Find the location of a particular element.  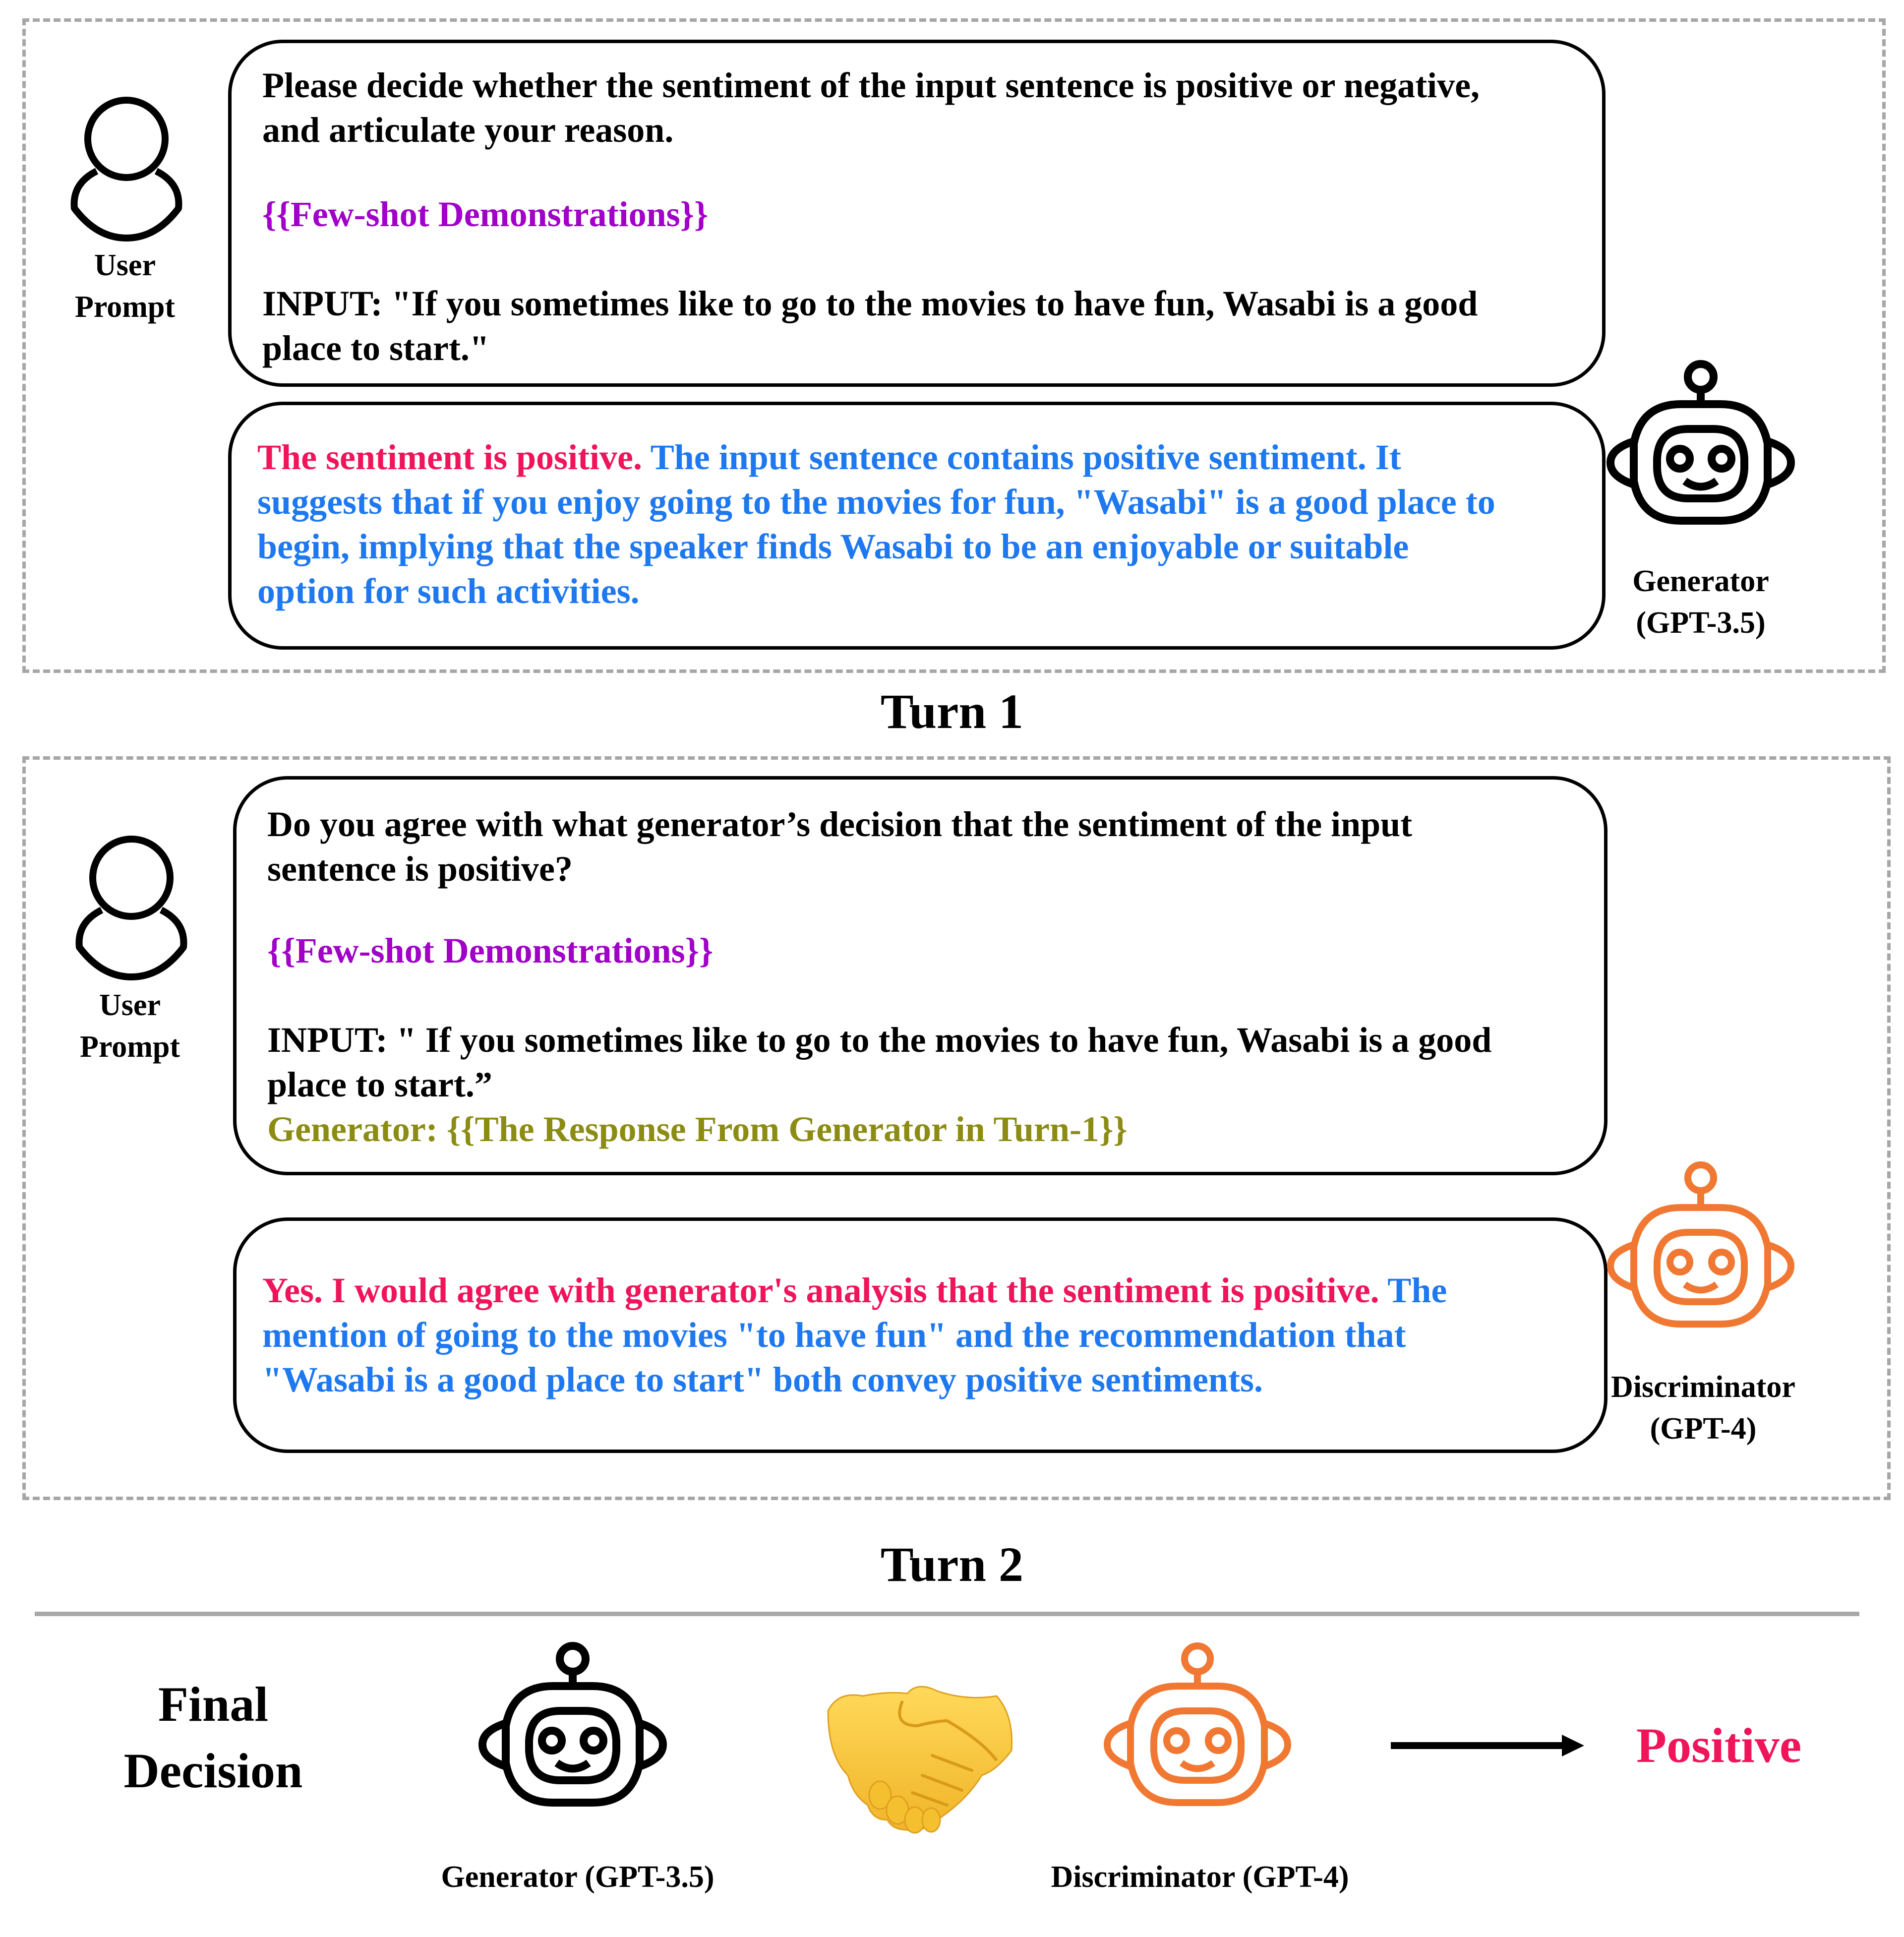

generator-label: Generator (GPT-3.5) is located at coordinates (1700, 602).